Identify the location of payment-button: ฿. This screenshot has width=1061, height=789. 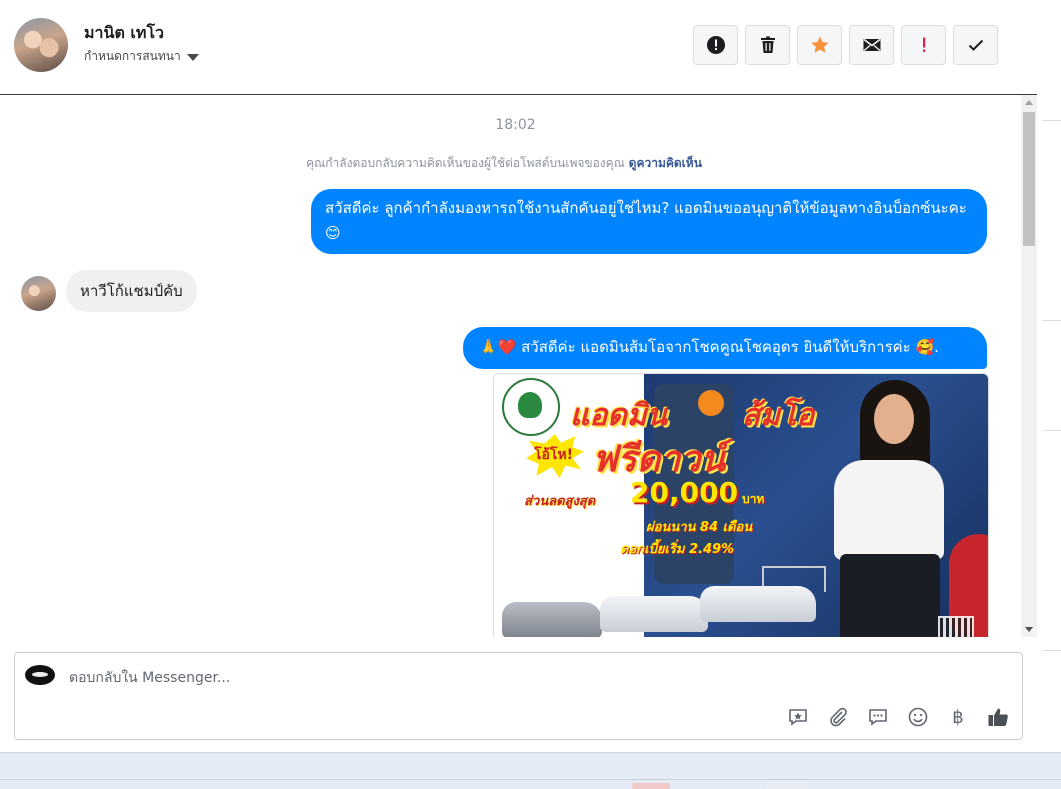
(958, 717).